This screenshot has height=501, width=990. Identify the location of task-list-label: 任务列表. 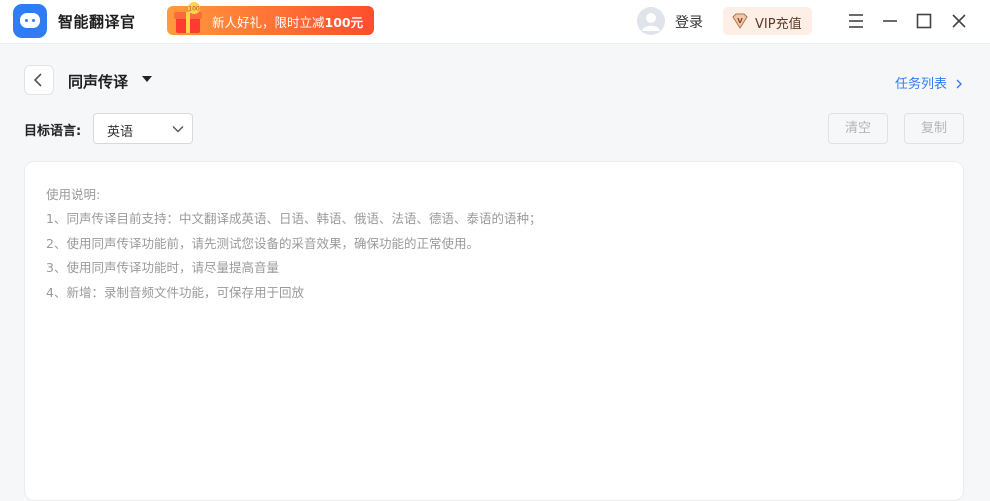
(921, 84).